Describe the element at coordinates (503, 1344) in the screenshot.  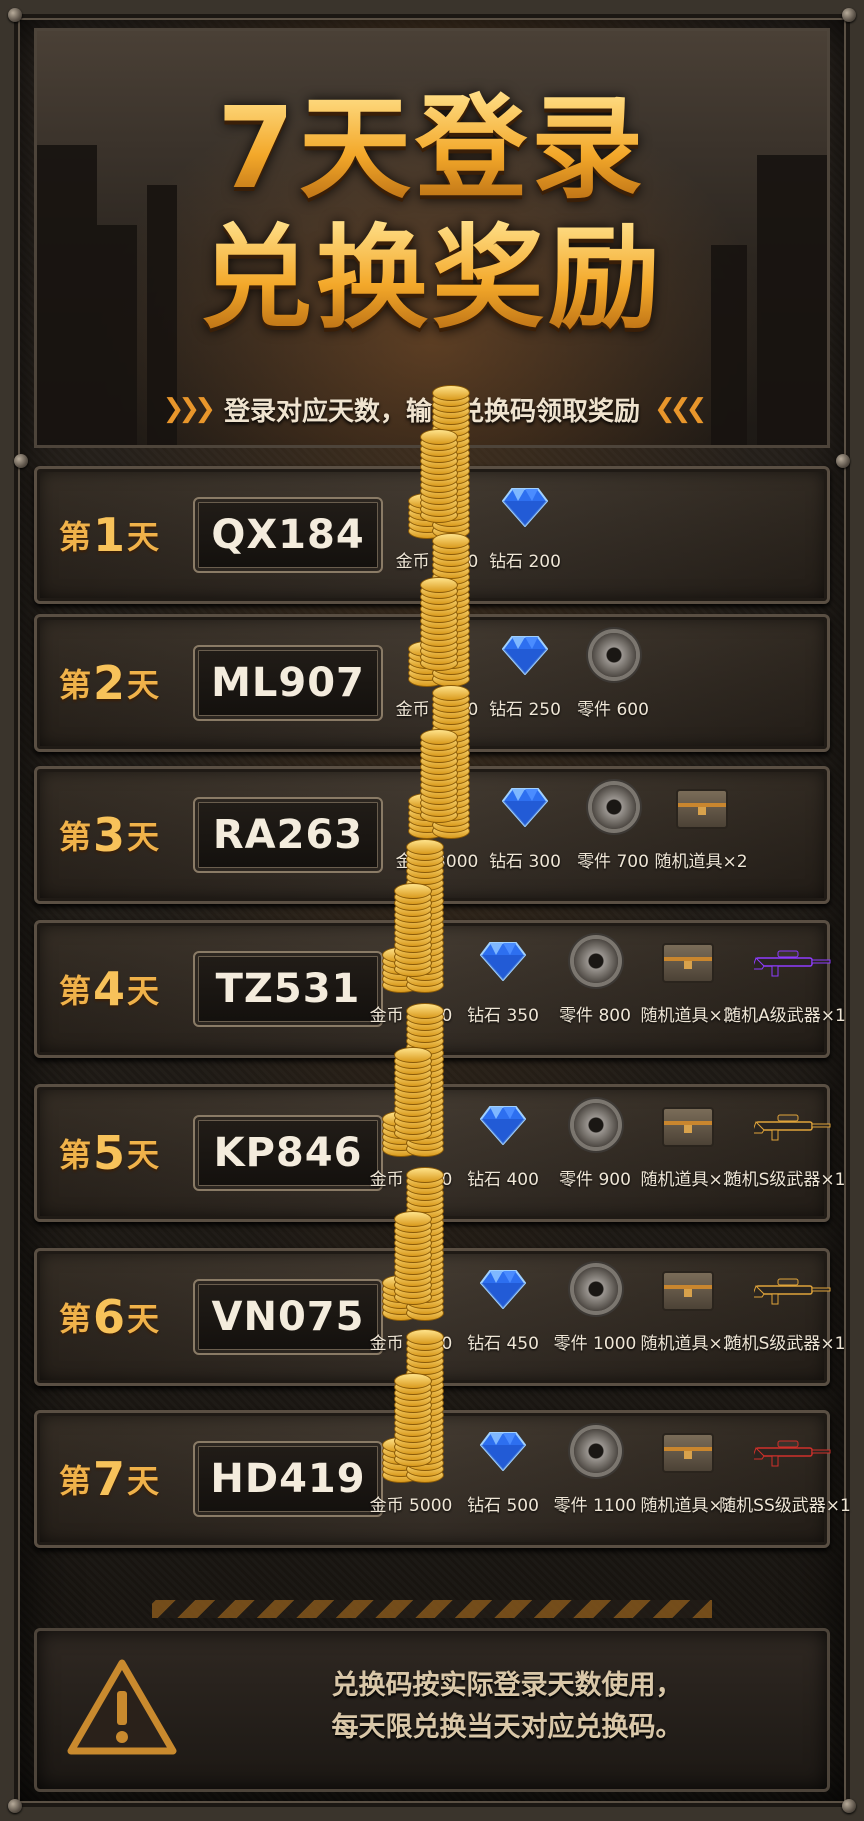
I see `reward-label: 钻石 450` at that location.